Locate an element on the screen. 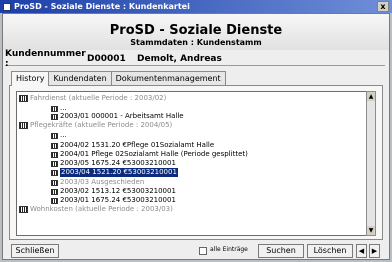  window-title: ProSD - Soziale Dienste : Kundenkartei is located at coordinates (102, 6).